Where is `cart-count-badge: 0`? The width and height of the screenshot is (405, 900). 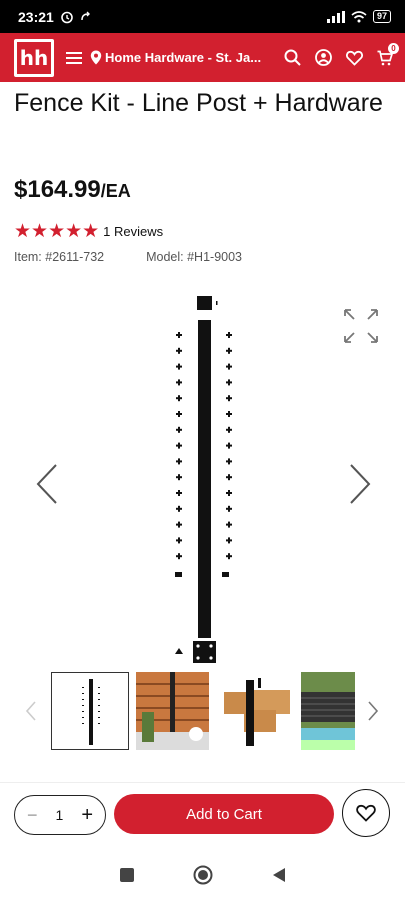
cart-count-badge: 0 is located at coordinates (393, 48).